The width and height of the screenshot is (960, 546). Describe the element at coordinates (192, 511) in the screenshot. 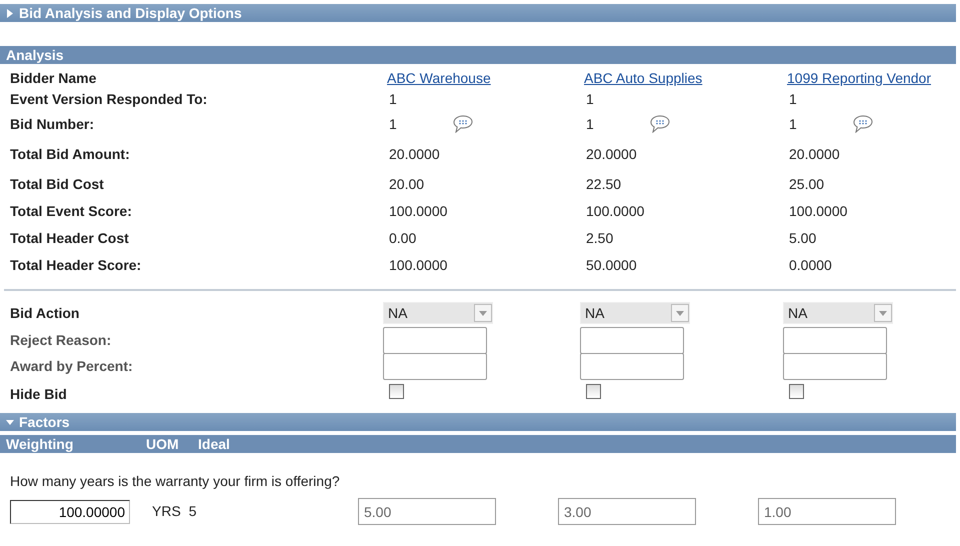

I see `ideal-value: 5` at that location.